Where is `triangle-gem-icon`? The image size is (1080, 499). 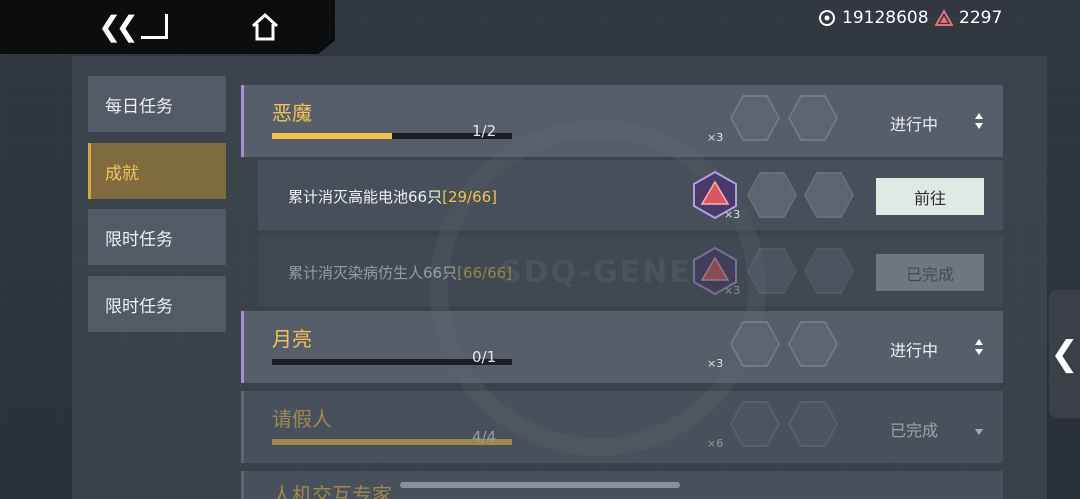
triangle-gem-icon is located at coordinates (944, 17).